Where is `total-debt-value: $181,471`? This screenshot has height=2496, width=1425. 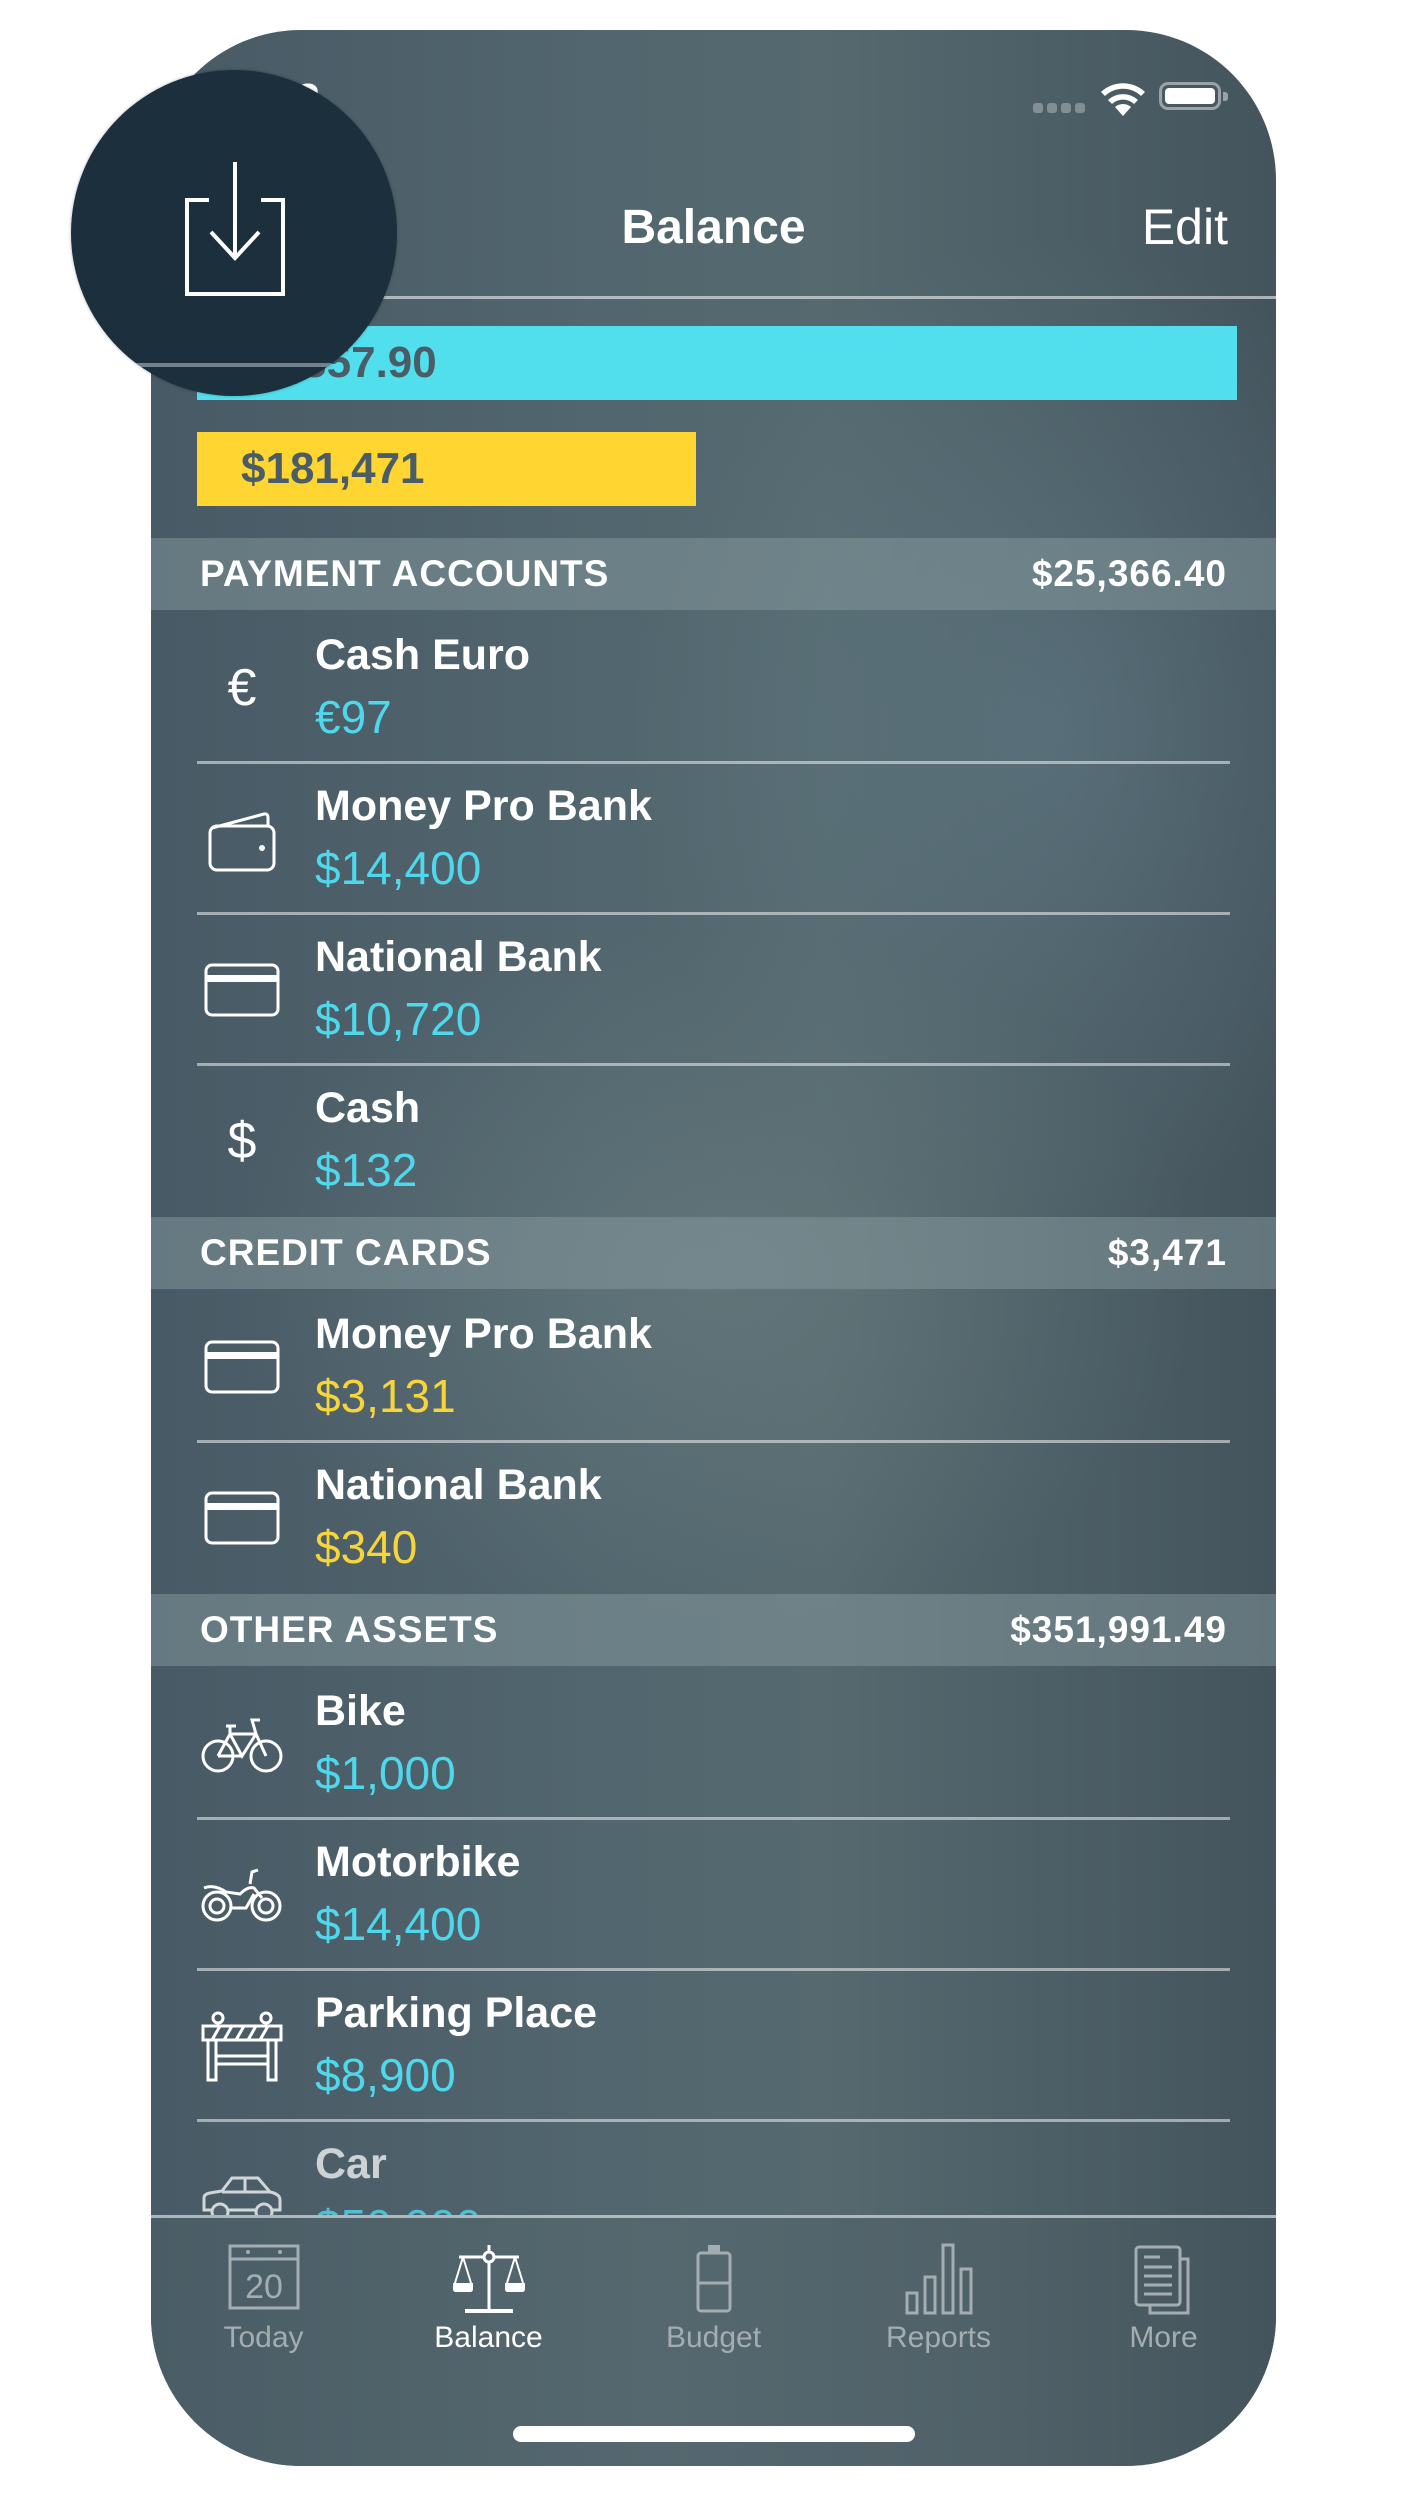
total-debt-value: $181,471 is located at coordinates (333, 468).